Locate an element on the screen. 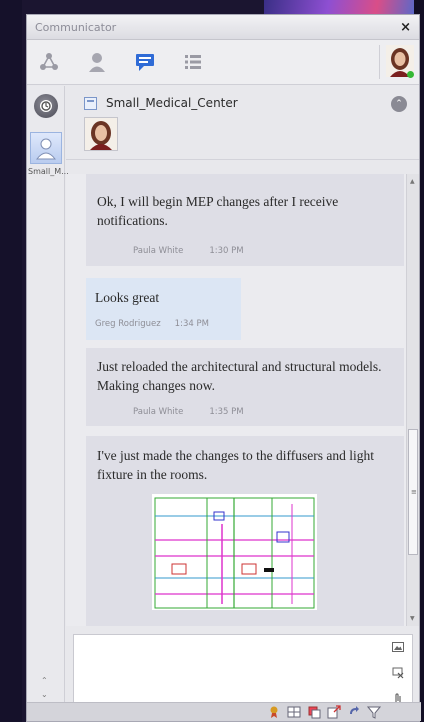  contacts-icon is located at coordinates (97, 62).